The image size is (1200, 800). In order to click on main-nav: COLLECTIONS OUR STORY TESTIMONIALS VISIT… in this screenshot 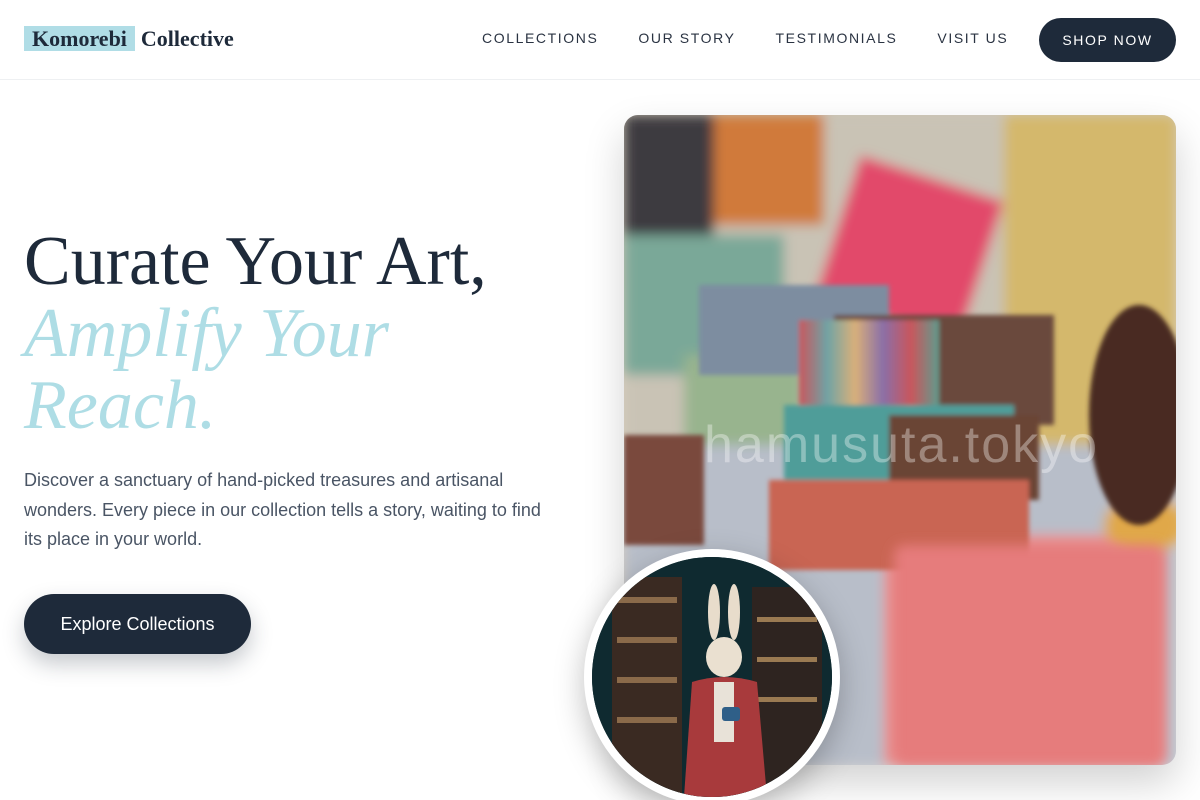, I will do `click(745, 38)`.